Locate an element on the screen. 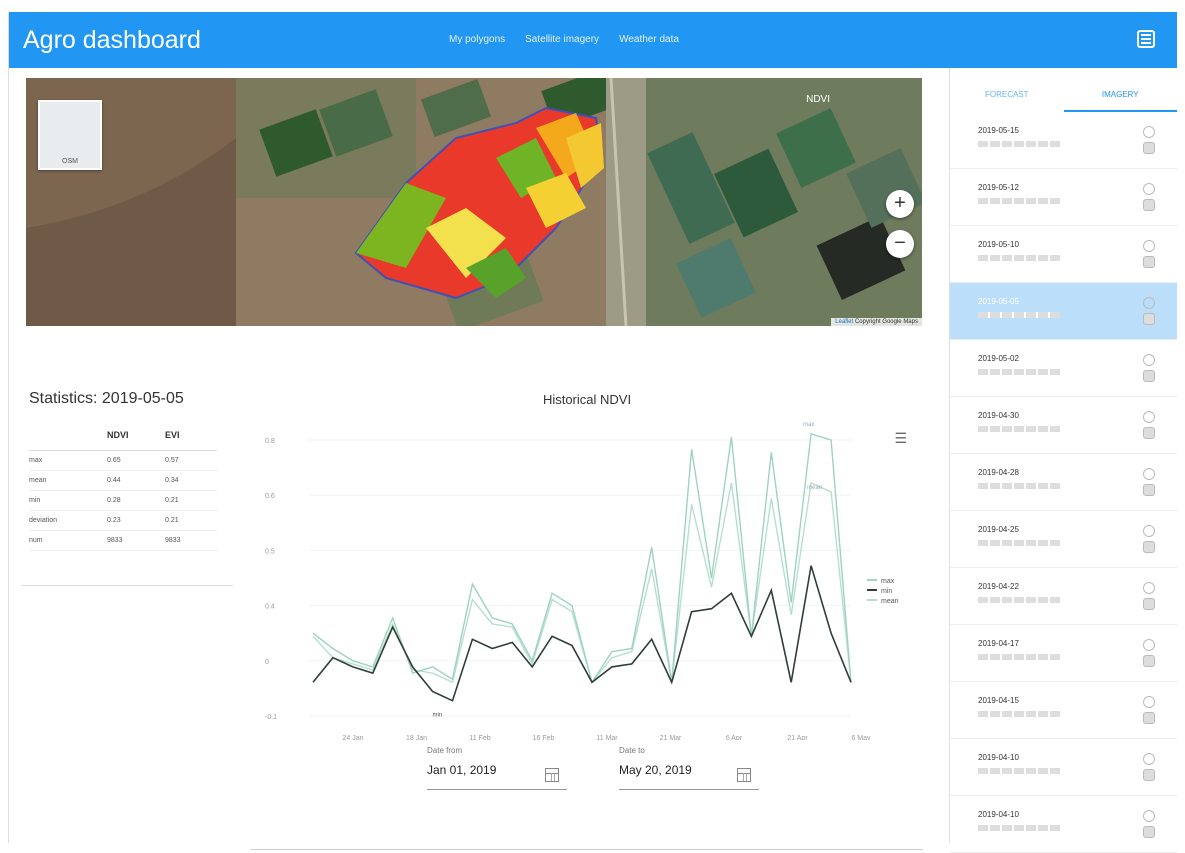 The width and height of the screenshot is (1185, 853). x-tick-label: 6 Apr is located at coordinates (734, 737).